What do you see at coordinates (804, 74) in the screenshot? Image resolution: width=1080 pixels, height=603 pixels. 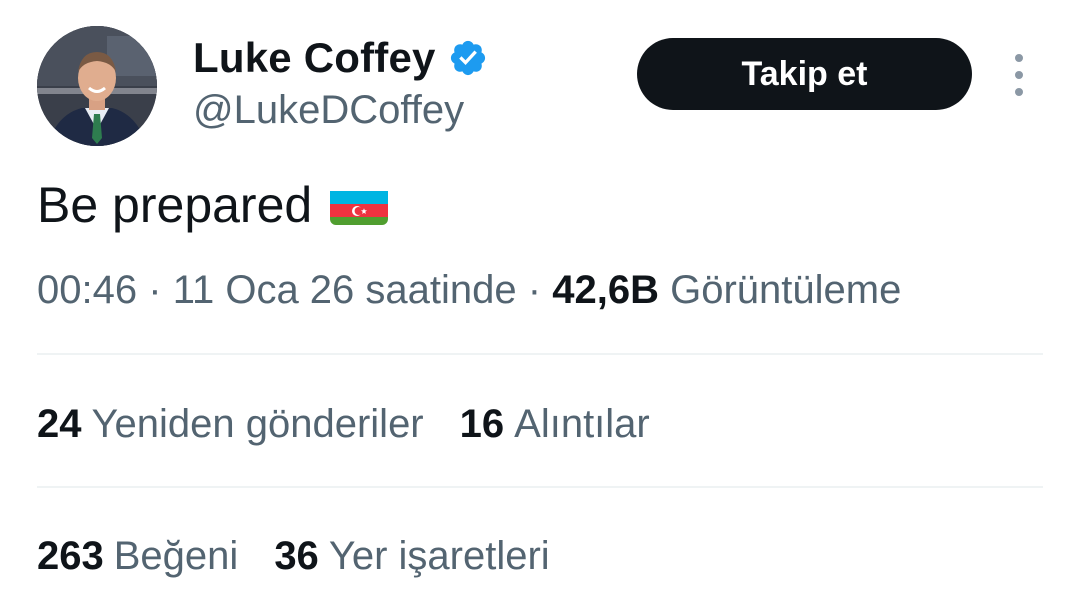 I see `follow-button: Takip et` at bounding box center [804, 74].